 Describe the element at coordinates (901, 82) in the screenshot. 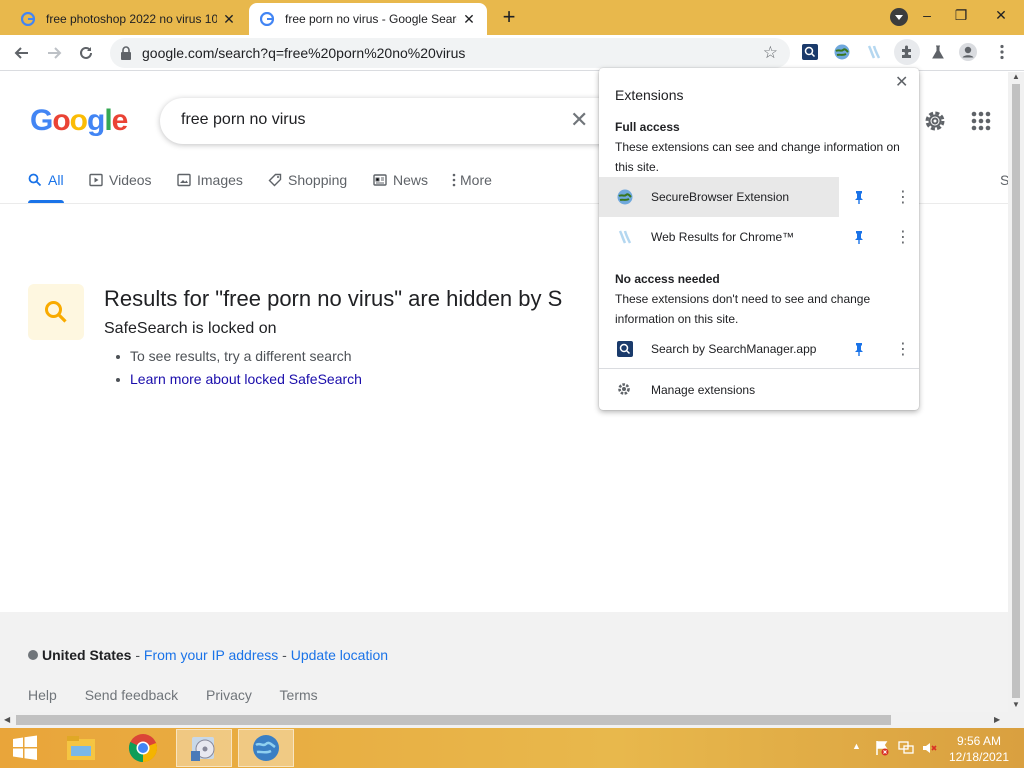

I see `close-icon: ✕` at that location.